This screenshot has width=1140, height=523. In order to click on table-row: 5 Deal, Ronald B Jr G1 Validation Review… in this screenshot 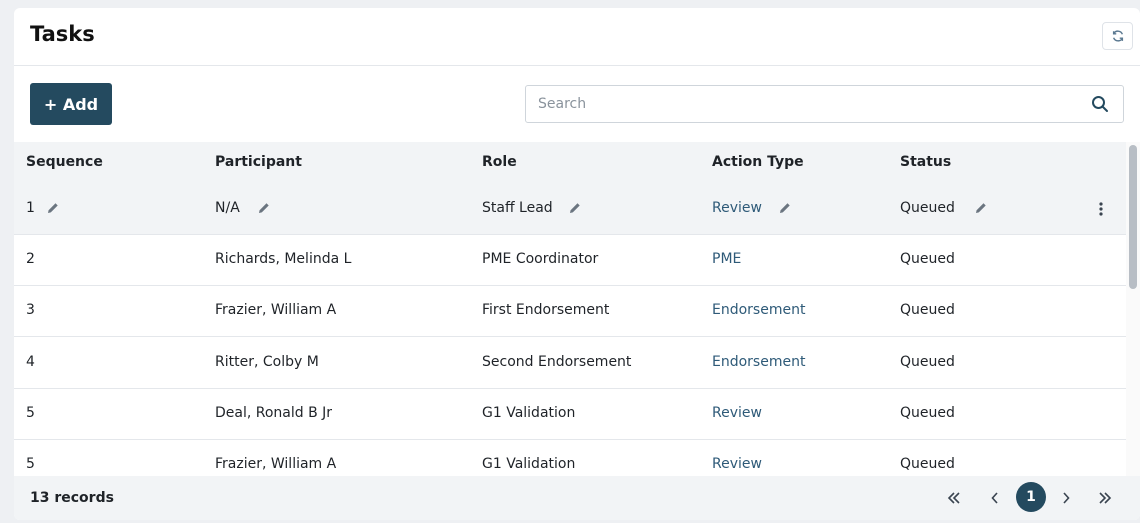, I will do `click(570, 414)`.